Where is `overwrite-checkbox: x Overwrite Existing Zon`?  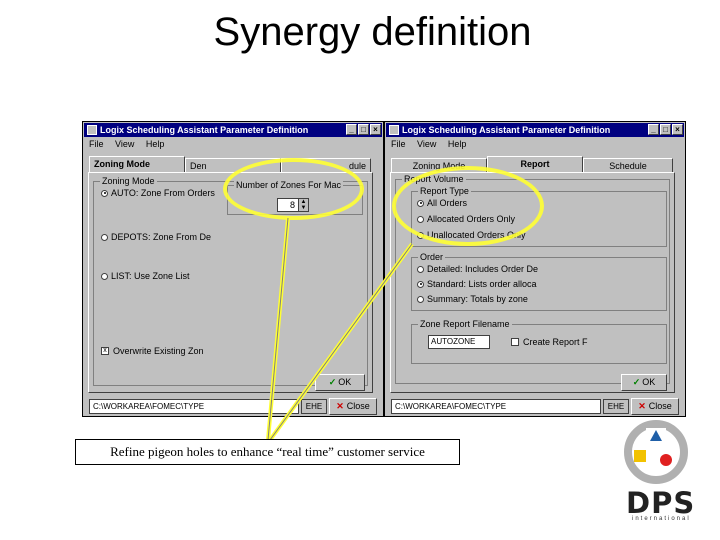
overwrite-checkbox: x Overwrite Existing Zon is located at coordinates (152, 351).